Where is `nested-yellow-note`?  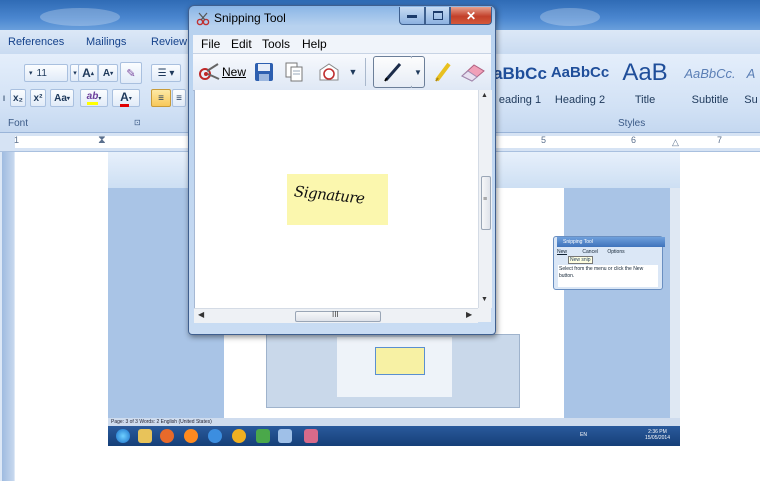 nested-yellow-note is located at coordinates (400, 361).